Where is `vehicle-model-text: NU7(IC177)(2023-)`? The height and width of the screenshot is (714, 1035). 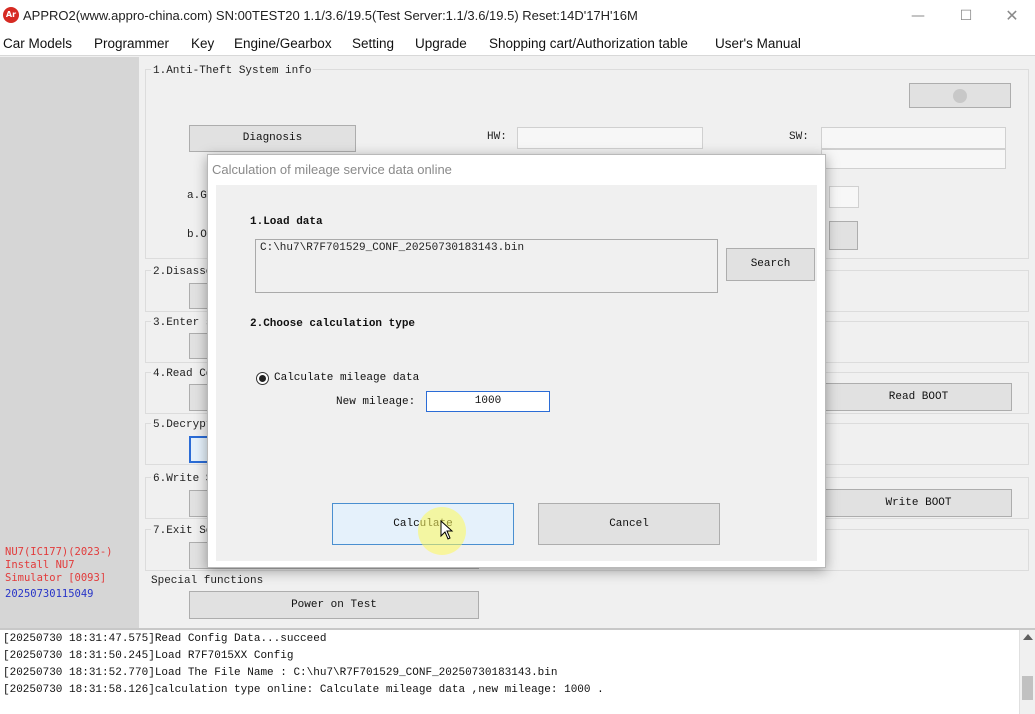 vehicle-model-text: NU7(IC177)(2023-) is located at coordinates (59, 552).